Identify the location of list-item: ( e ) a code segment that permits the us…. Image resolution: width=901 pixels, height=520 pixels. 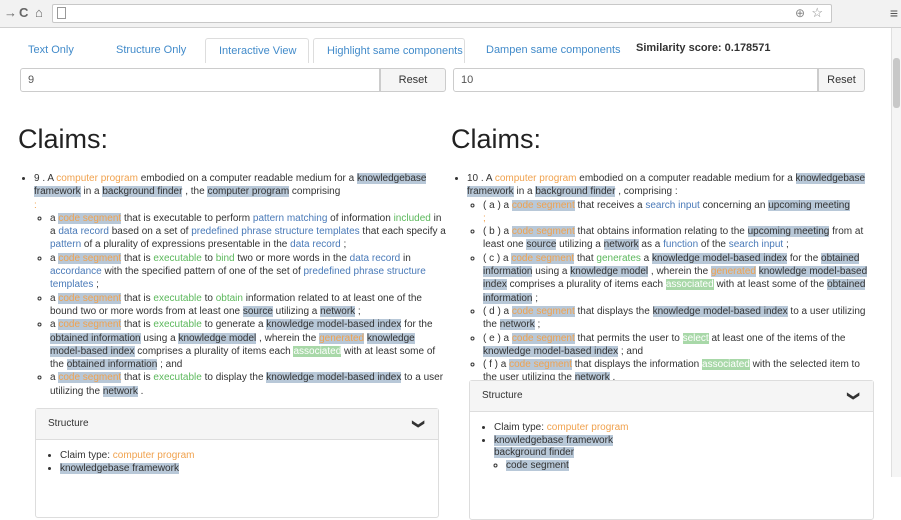
(678, 345).